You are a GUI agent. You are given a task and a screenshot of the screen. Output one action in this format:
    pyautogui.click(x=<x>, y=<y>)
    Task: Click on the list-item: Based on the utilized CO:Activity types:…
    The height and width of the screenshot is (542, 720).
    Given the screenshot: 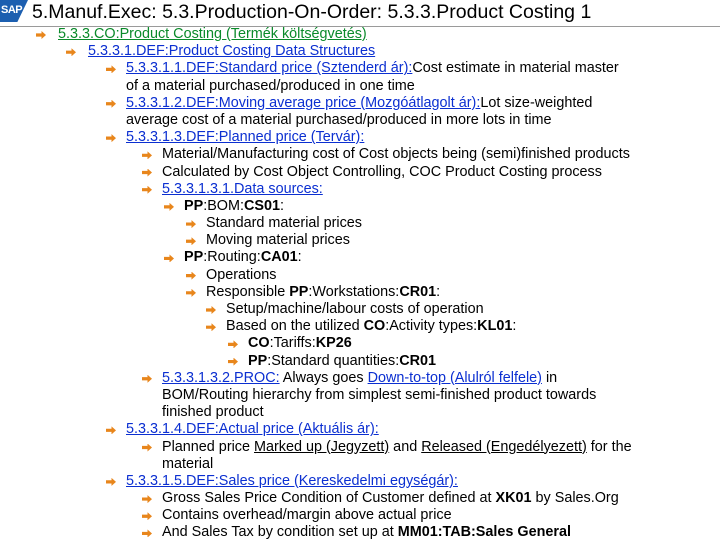 What is the action you would take?
    pyautogui.click(x=360, y=326)
    